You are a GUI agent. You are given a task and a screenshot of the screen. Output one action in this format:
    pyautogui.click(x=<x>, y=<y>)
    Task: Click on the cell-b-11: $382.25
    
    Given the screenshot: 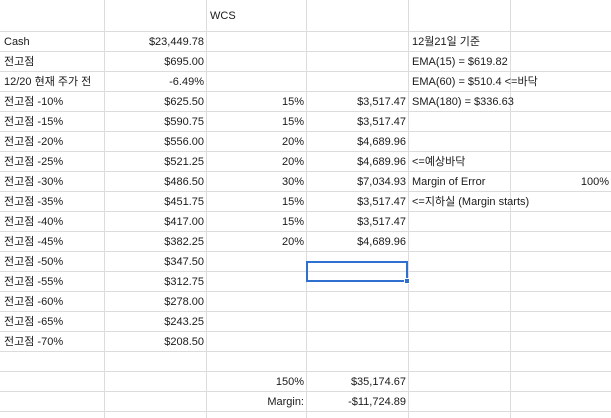 What is the action you would take?
    pyautogui.click(x=155, y=242)
    